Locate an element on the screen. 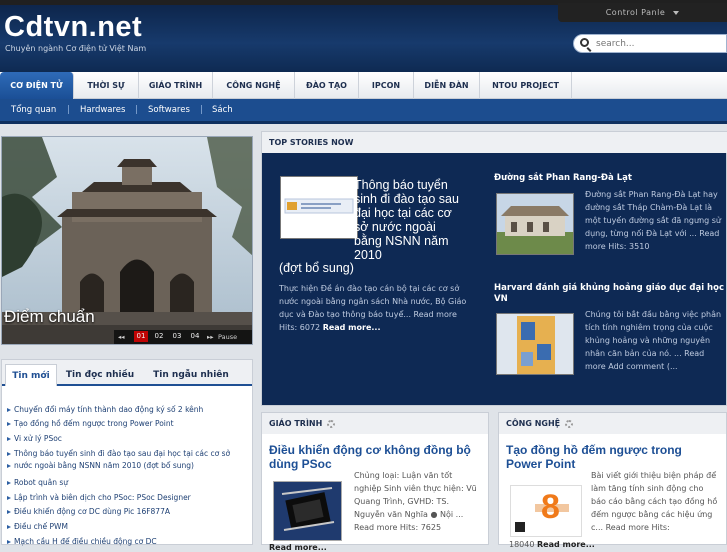 Image resolution: width=727 pixels, height=552 pixels. subnav-sach: Sách is located at coordinates (222, 110).